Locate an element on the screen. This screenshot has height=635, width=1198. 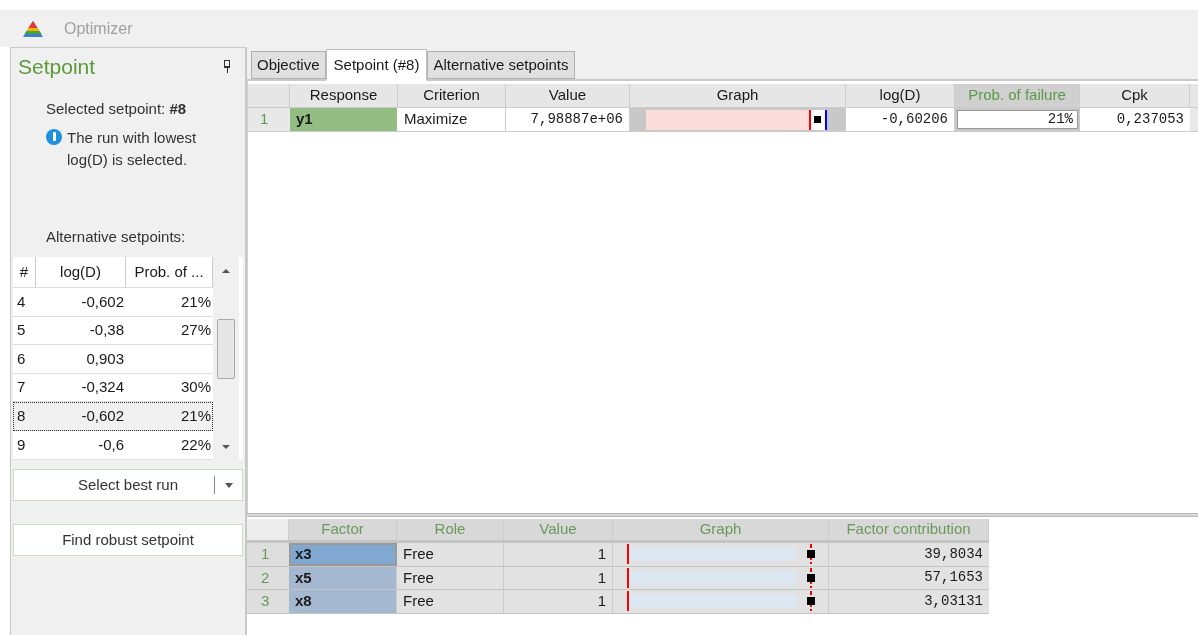
row-number: 3 is located at coordinates (265, 601).